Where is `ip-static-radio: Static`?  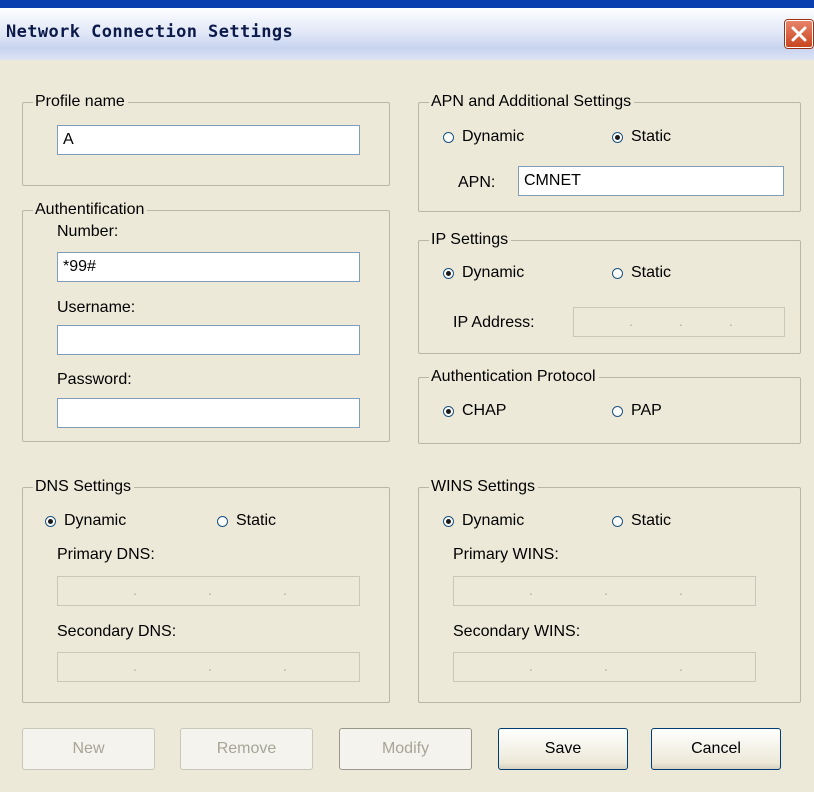 ip-static-radio: Static is located at coordinates (641, 273).